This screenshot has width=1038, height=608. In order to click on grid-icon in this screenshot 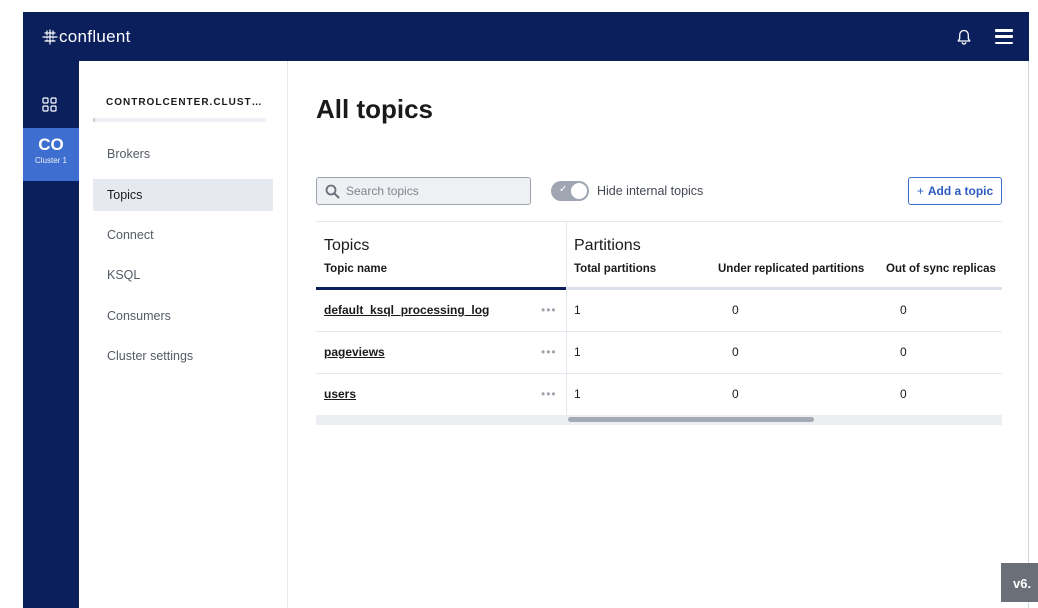, I will do `click(49, 104)`.